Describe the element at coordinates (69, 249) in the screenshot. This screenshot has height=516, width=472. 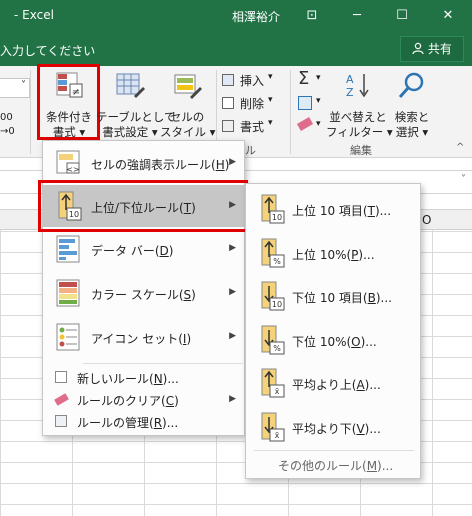
I see `data-bars-icon` at that location.